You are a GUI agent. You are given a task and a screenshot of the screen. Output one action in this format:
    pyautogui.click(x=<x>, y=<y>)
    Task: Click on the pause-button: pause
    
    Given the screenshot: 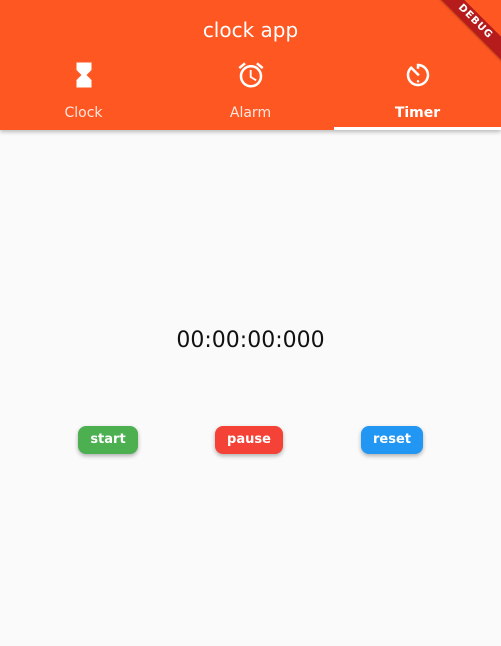 What is the action you would take?
    pyautogui.click(x=249, y=440)
    